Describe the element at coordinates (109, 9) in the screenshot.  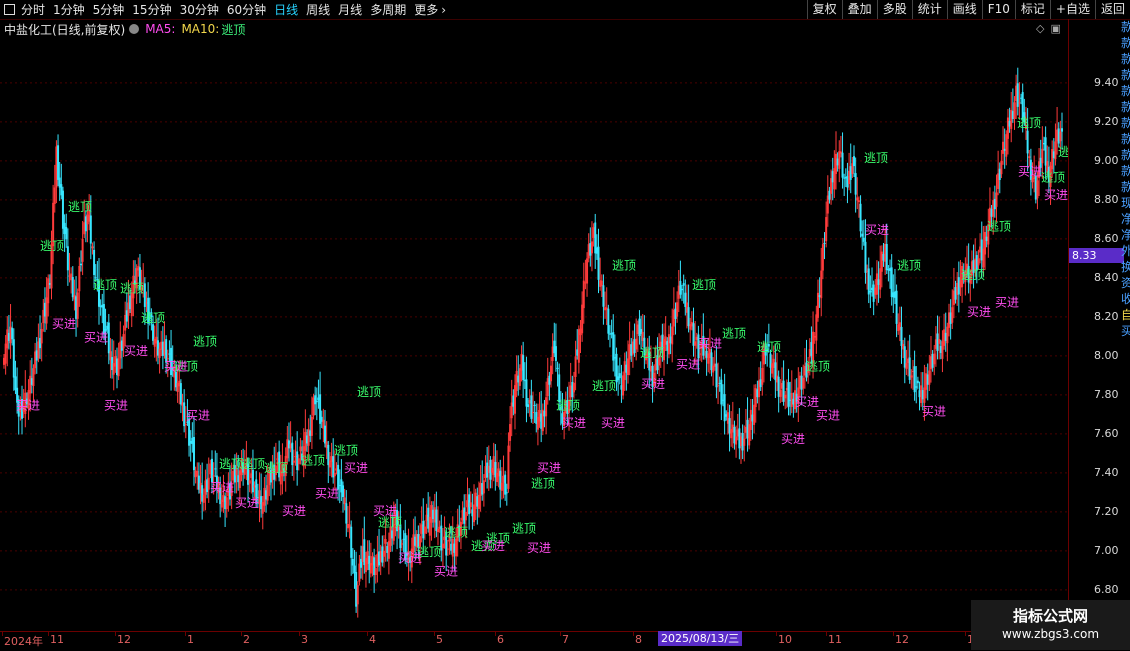
I see `tab-5min: 5分钟` at that location.